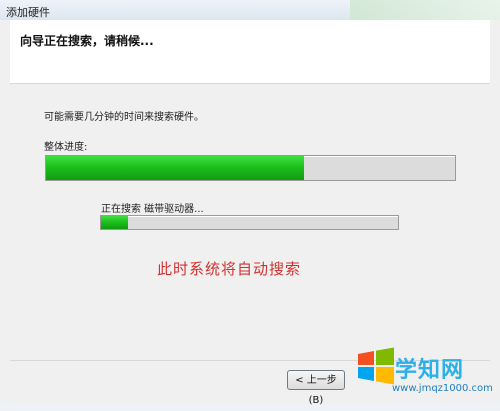 Image resolution: width=500 pixels, height=411 pixels. Describe the element at coordinates (114, 222) in the screenshot. I see `device-progress-fill` at that location.